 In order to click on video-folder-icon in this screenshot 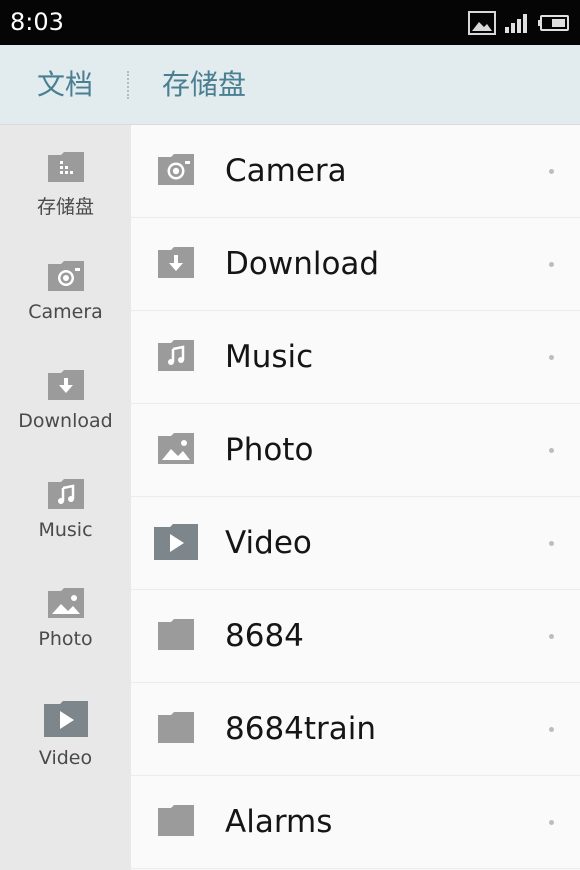, I will do `click(176, 544)`.